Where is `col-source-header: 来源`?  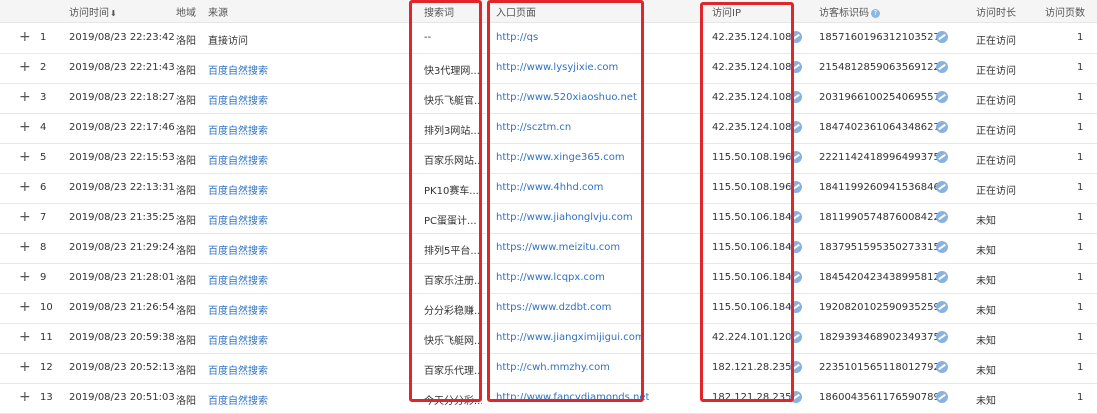
col-source-header: 来源 is located at coordinates (218, 13).